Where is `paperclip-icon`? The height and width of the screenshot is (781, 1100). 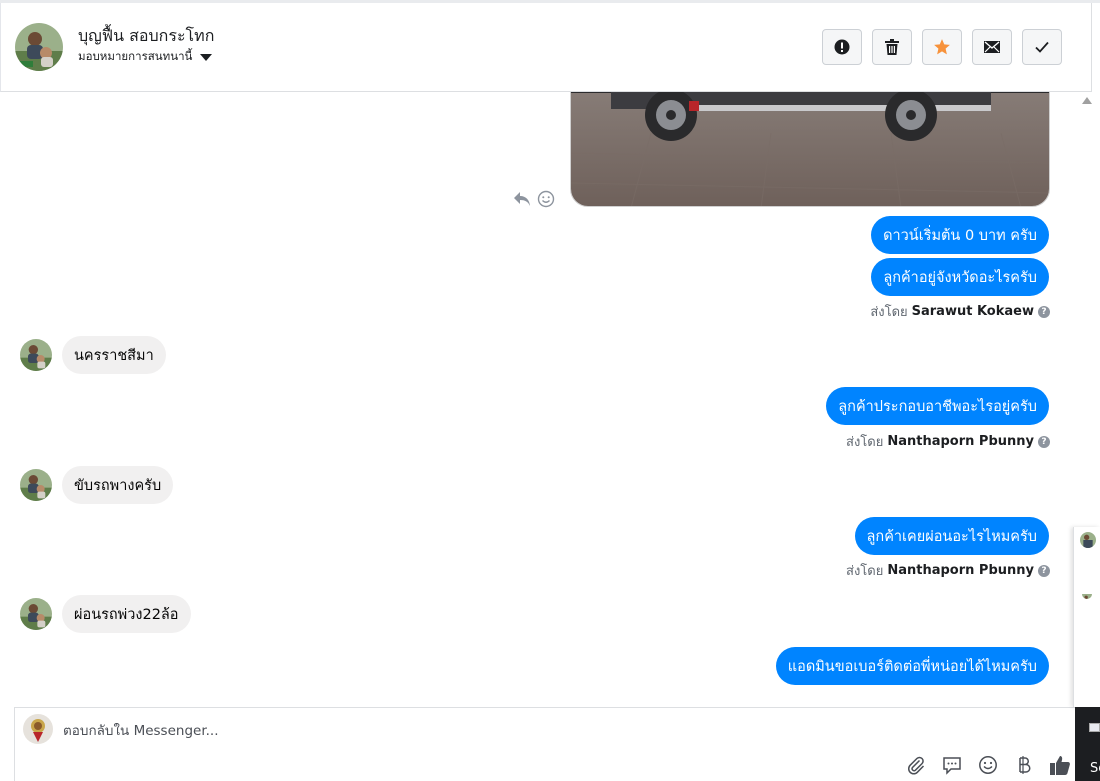
paperclip-icon is located at coordinates (916, 765).